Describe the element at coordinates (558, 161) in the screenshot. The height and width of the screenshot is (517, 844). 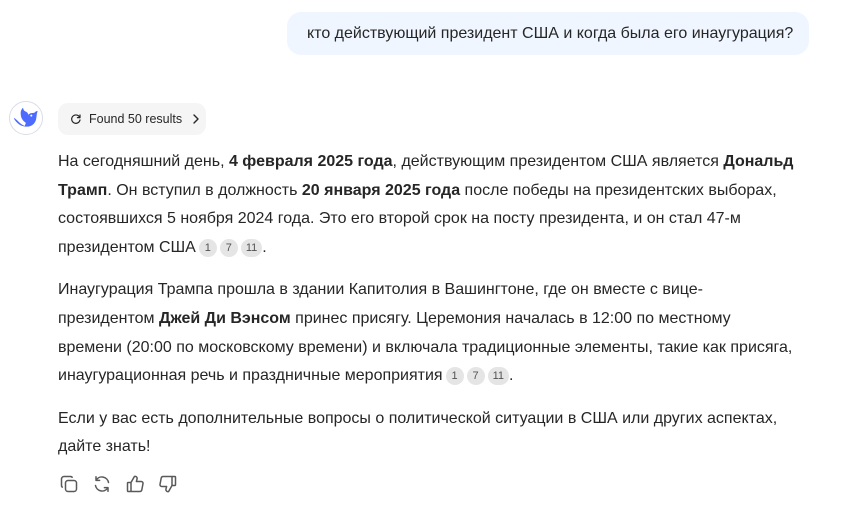
I see `answer-text: , действующим президентом США является` at that location.